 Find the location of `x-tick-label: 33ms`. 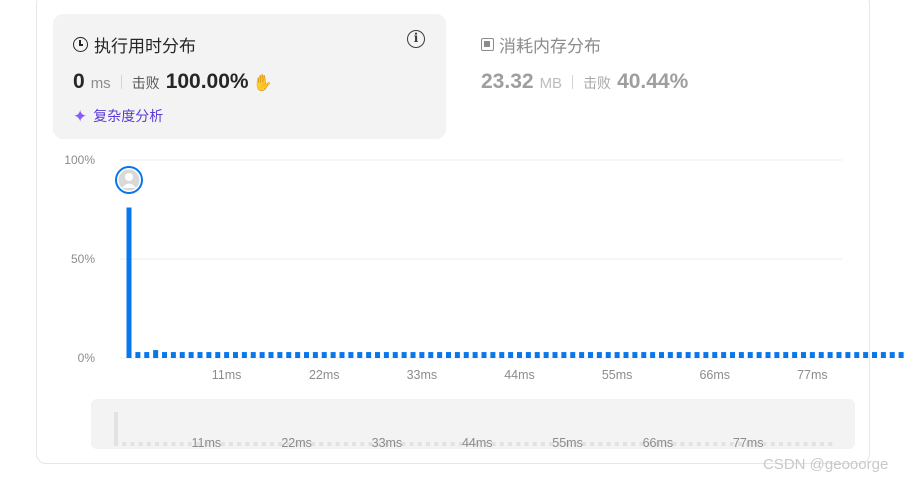

x-tick-label: 33ms is located at coordinates (422, 375).